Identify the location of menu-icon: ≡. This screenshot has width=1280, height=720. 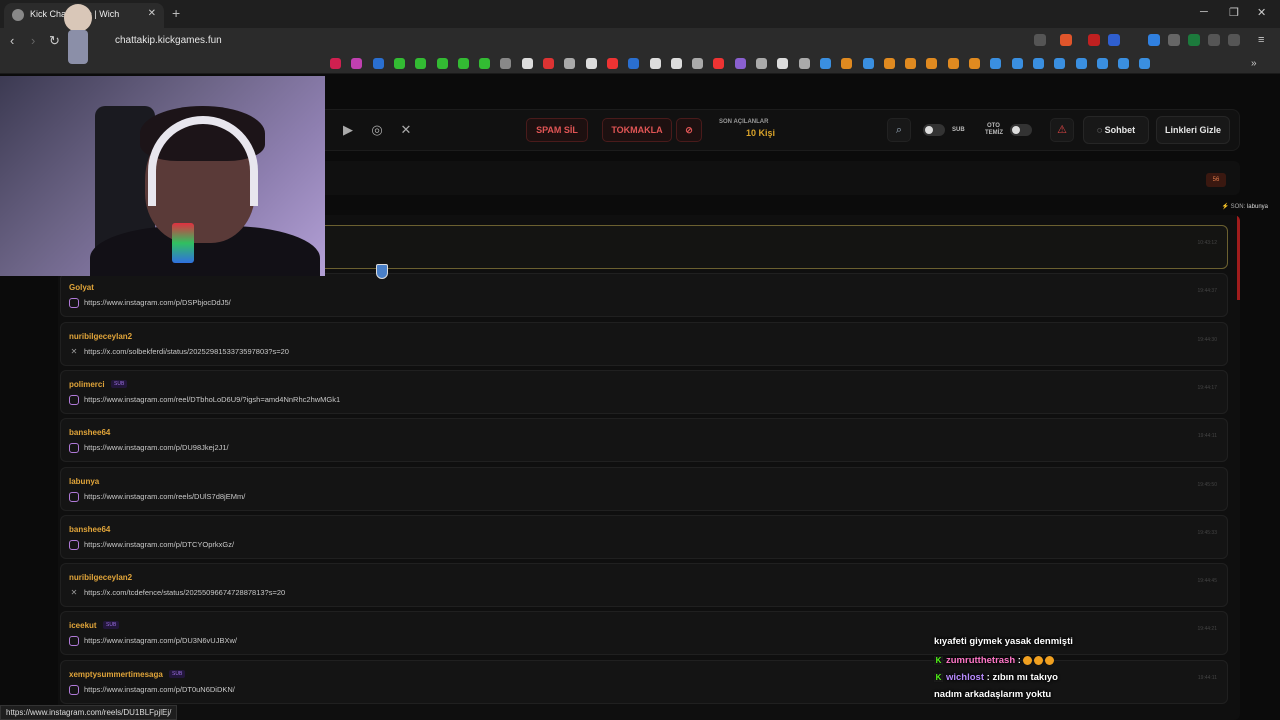
(1264, 40).